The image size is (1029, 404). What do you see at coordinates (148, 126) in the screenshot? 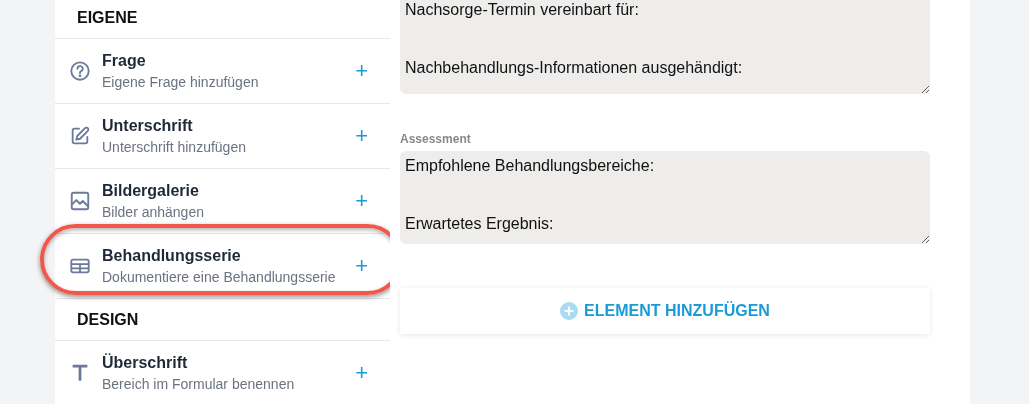
I see `item-title: Unterschrift` at bounding box center [148, 126].